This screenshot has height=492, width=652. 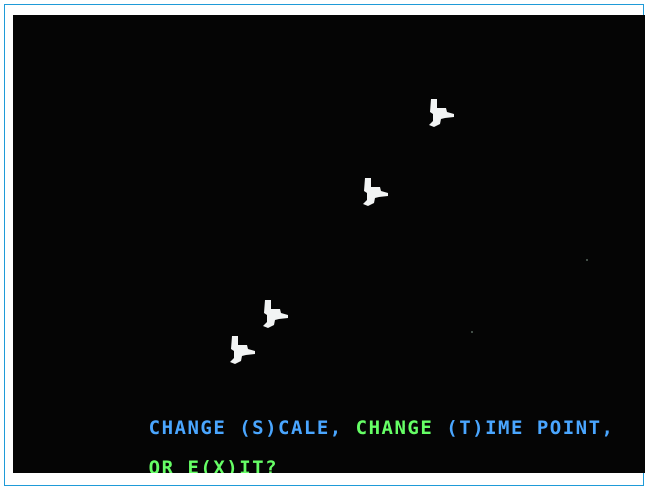 I want to click on prompt-line-1: CHANGE (S)CALE, CHANGE (T)IME POINT,, so click(x=342, y=423).